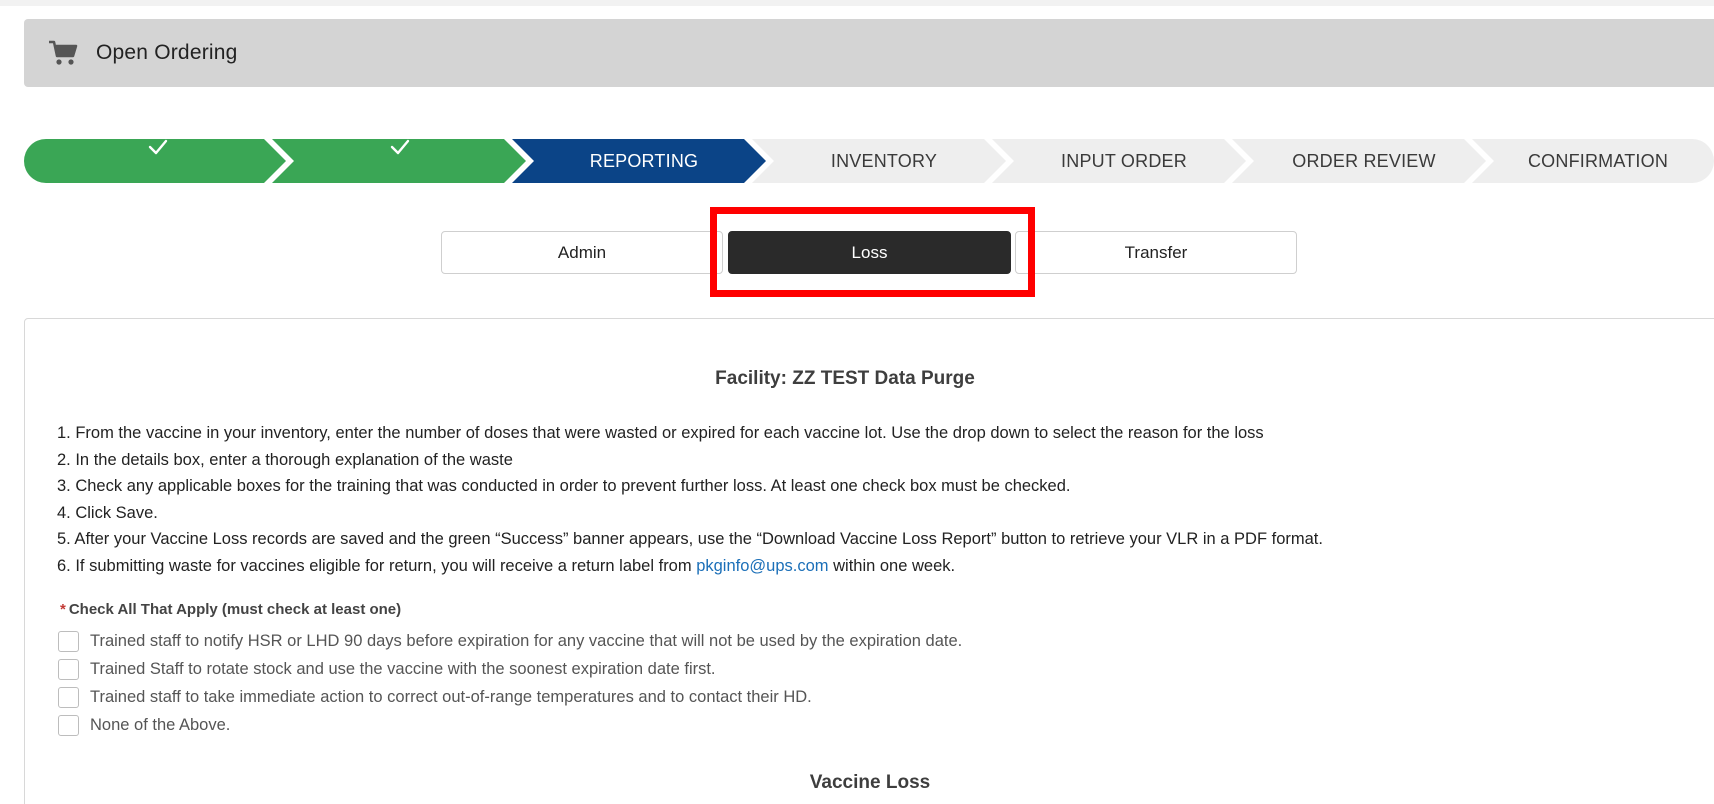 The height and width of the screenshot is (804, 1714). Describe the element at coordinates (644, 161) in the screenshot. I see `step-reporting: REPORTING` at that location.